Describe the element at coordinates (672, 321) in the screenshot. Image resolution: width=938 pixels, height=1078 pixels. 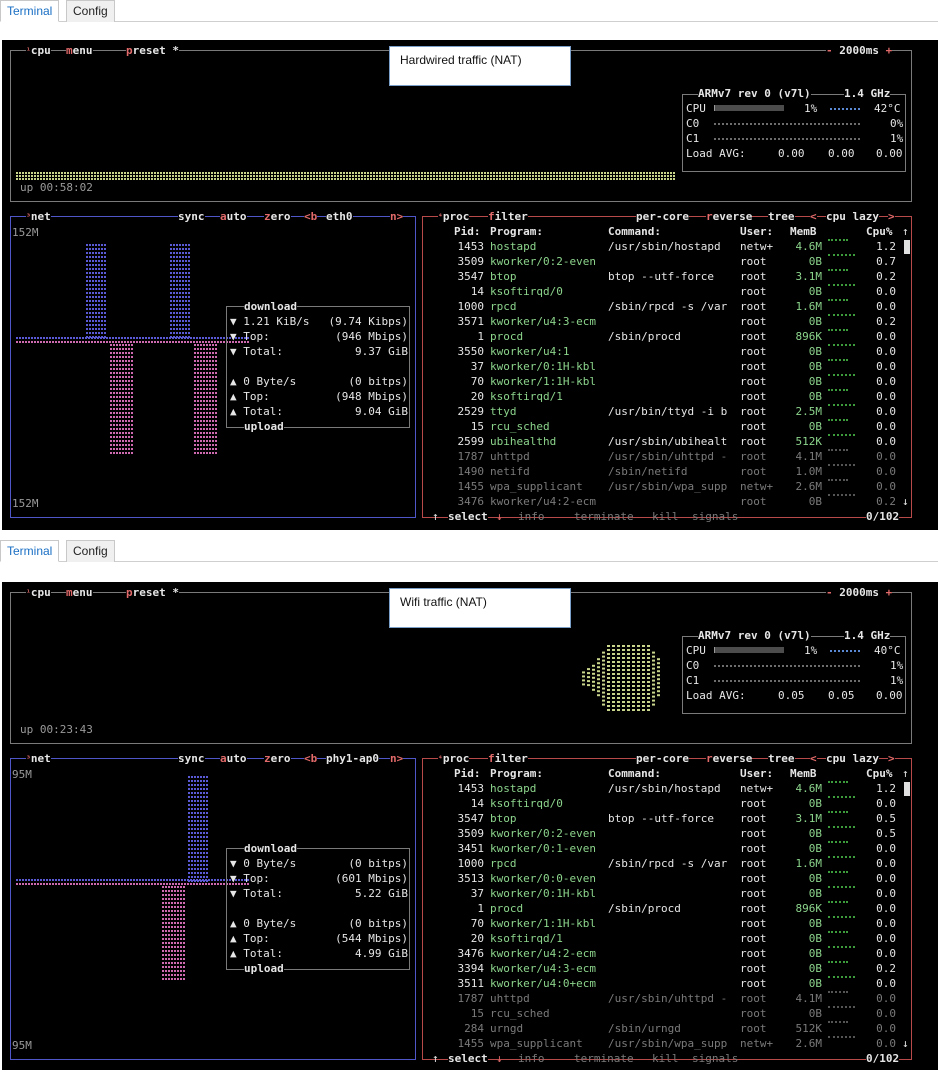
I see `process-row: 3571 kworker/u4:3-ecm root 0B 0.2` at that location.